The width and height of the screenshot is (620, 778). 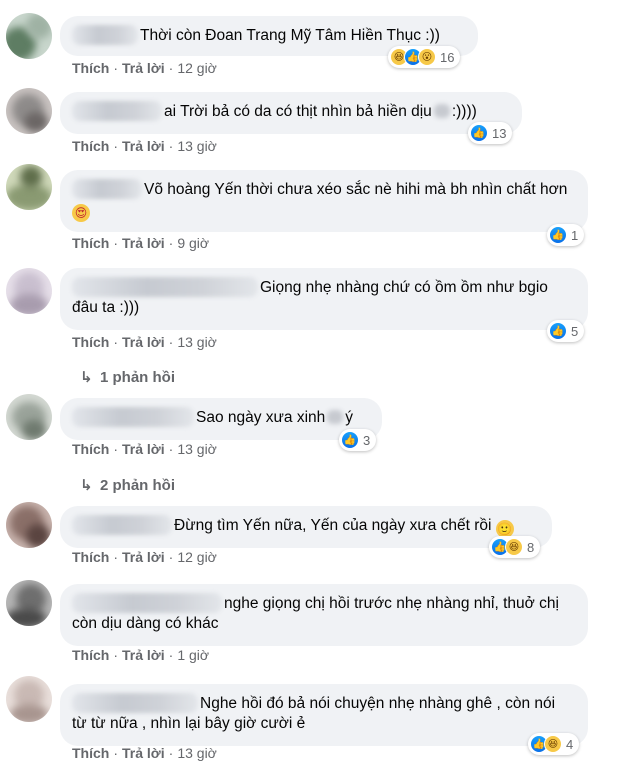 What do you see at coordinates (367, 440) in the screenshot?
I see `reaction-count: 3` at bounding box center [367, 440].